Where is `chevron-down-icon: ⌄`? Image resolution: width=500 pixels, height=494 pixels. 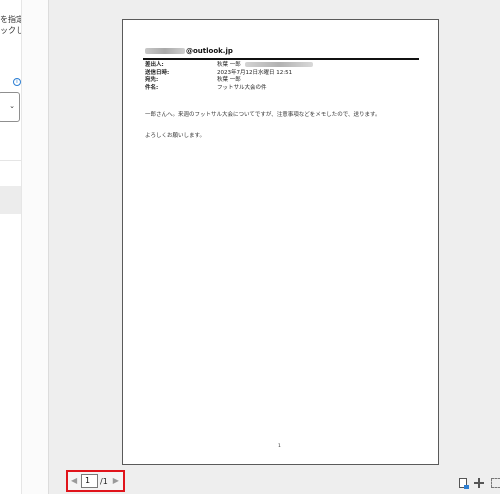
chevron-down-icon: ⌄ is located at coordinates (12, 106).